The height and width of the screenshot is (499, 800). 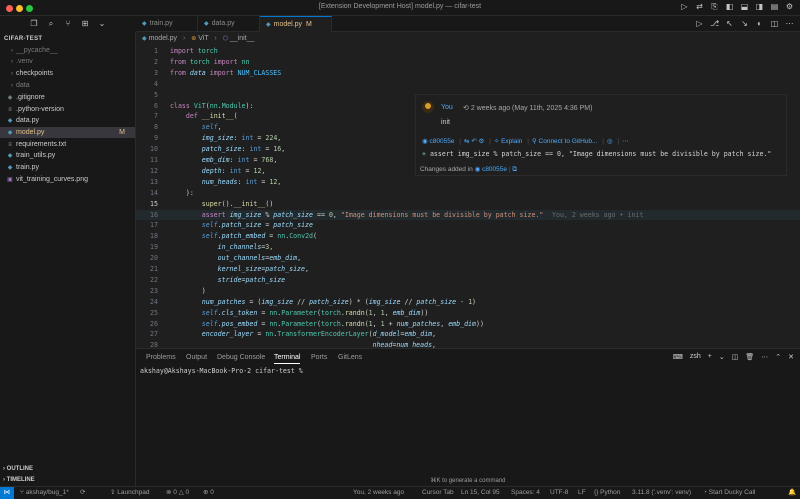 What do you see at coordinates (468, 225) in the screenshot?
I see `code-line: 17 self.patch_size = patch_size` at bounding box center [468, 225].